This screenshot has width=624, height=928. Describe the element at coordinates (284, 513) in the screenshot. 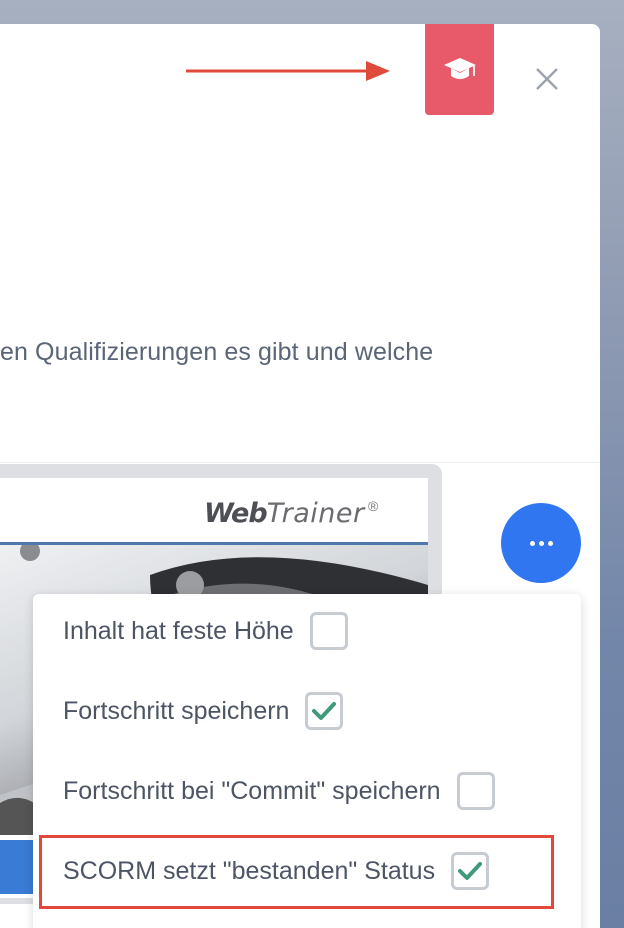

I see `webtrainer-logo: WebTrainer` at that location.